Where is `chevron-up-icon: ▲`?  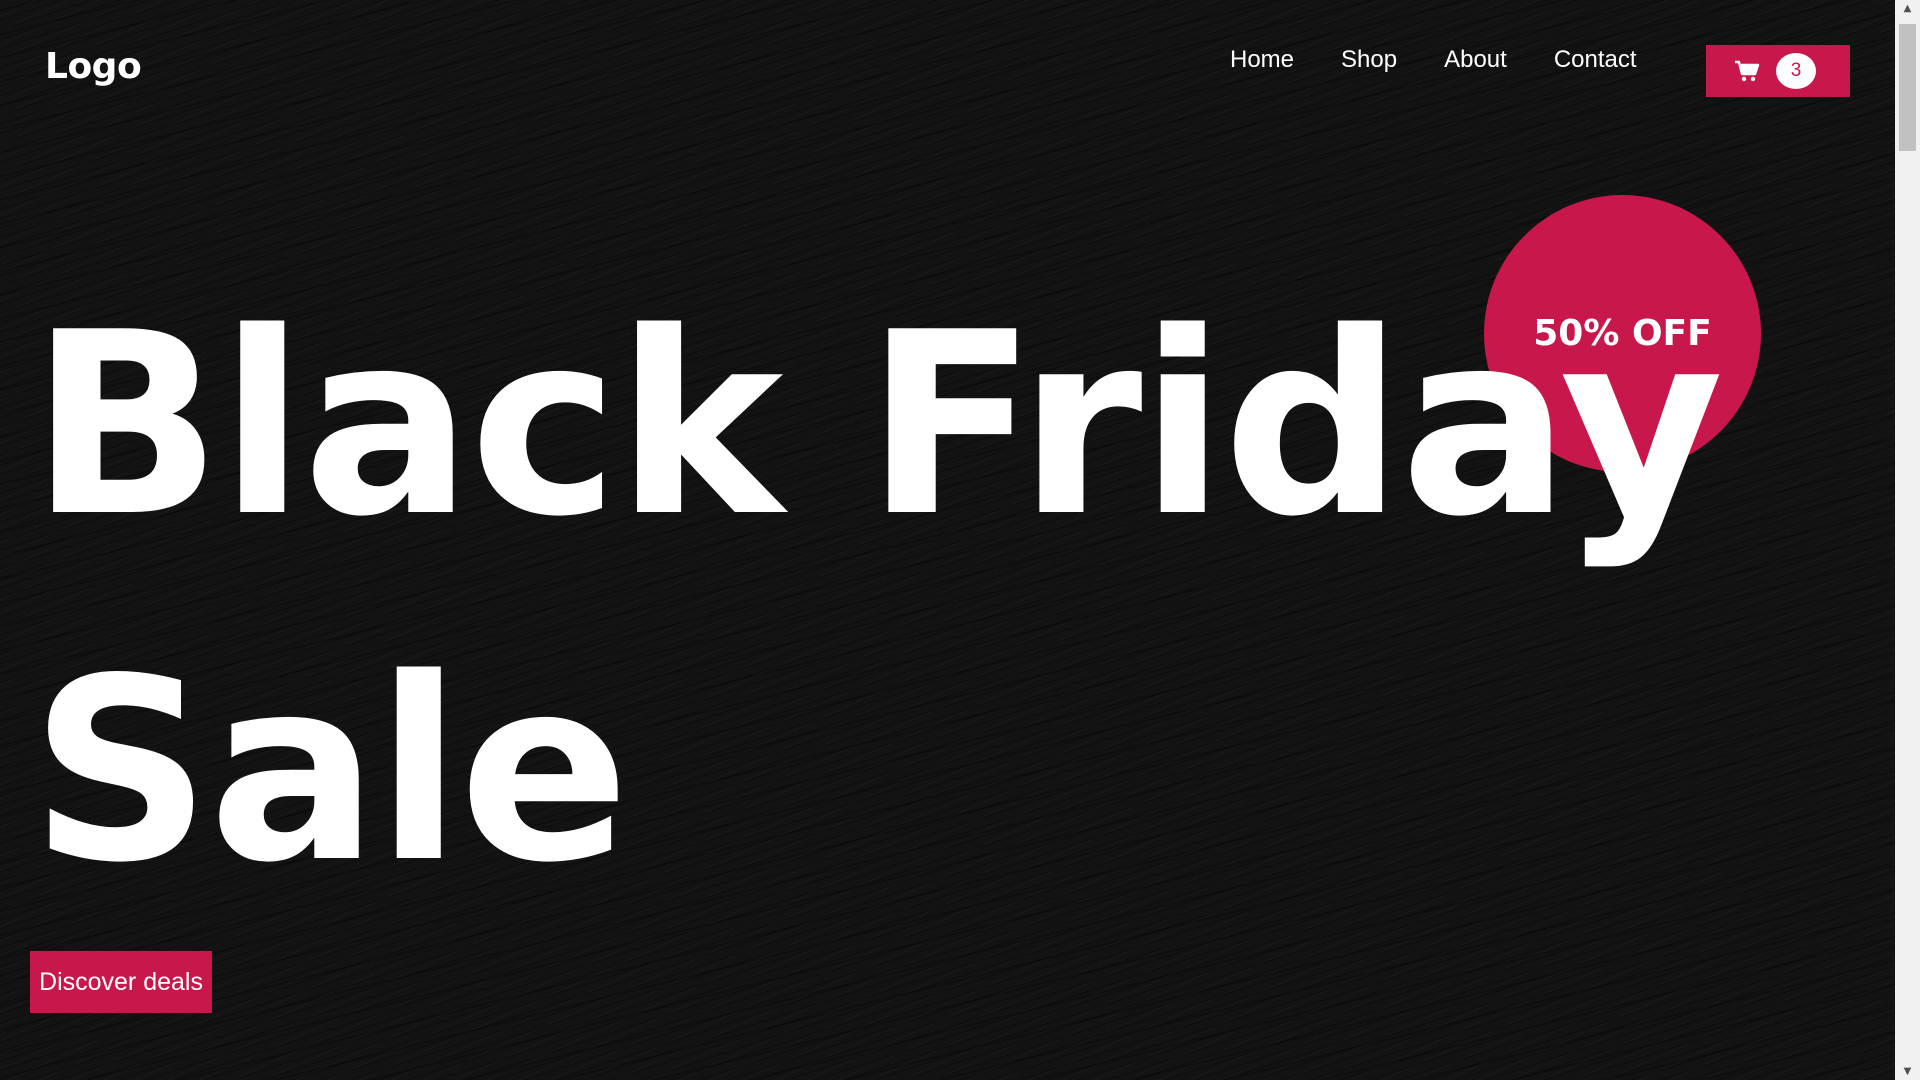 chevron-up-icon: ▲ is located at coordinates (1907, 8).